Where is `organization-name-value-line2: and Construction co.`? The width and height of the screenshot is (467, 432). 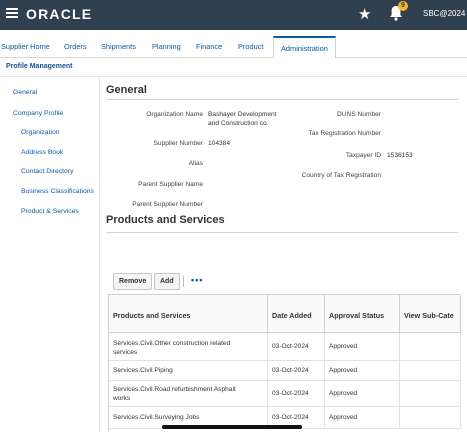
organization-name-value-line2: and Construction co. is located at coordinates (238, 123).